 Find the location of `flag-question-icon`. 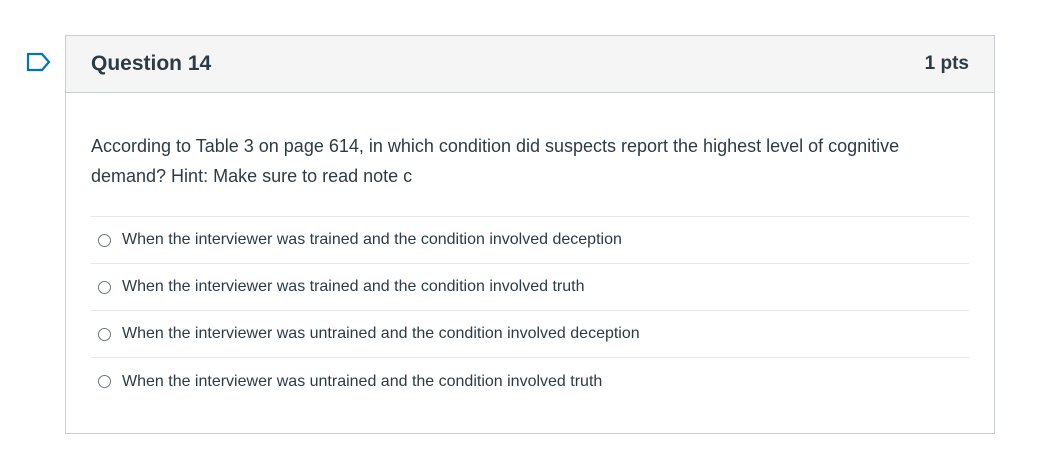

flag-question-icon is located at coordinates (39, 62).